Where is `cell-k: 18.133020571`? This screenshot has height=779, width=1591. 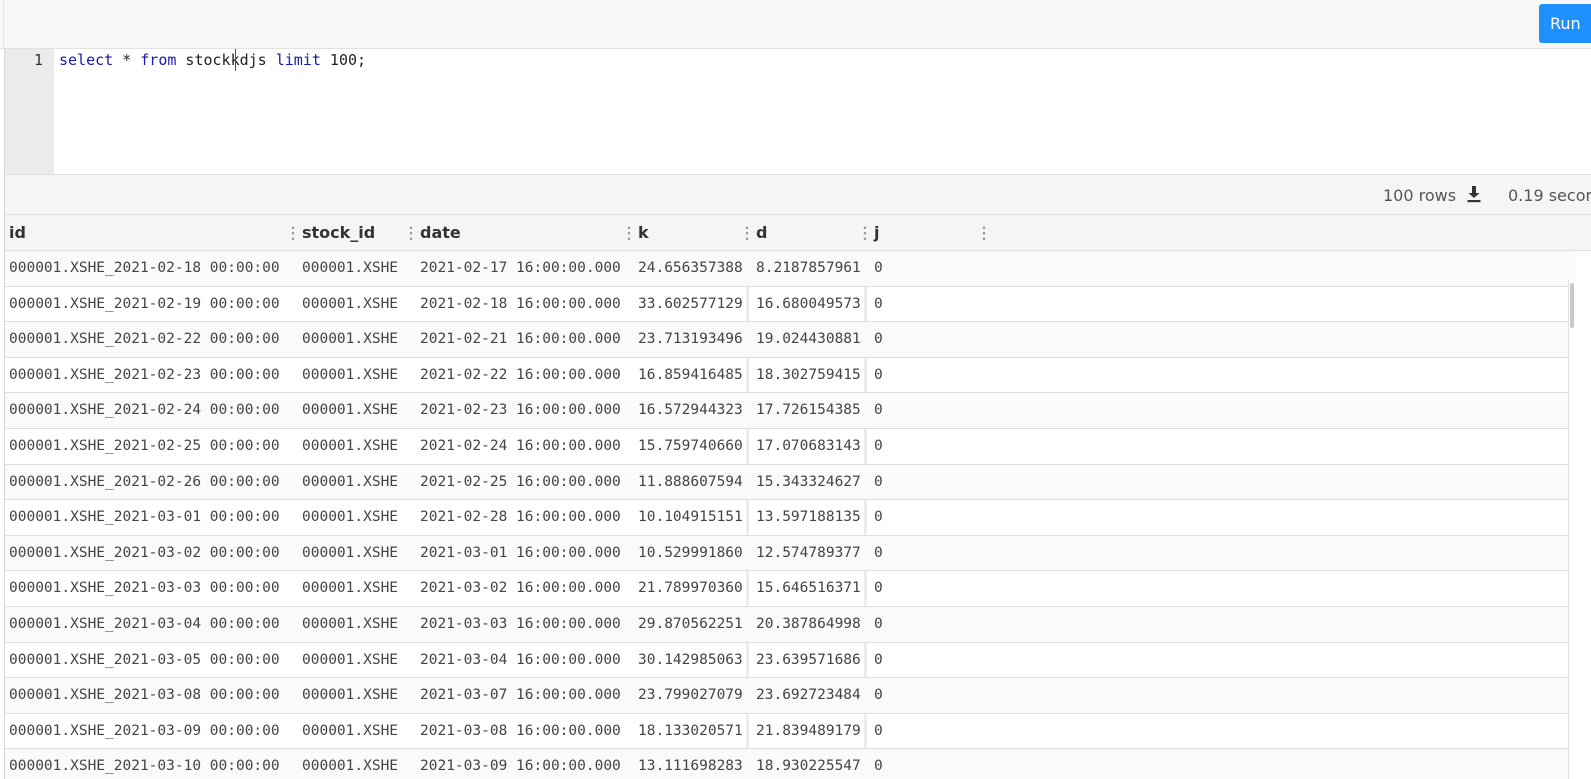
cell-k: 18.133020571 is located at coordinates (690, 731).